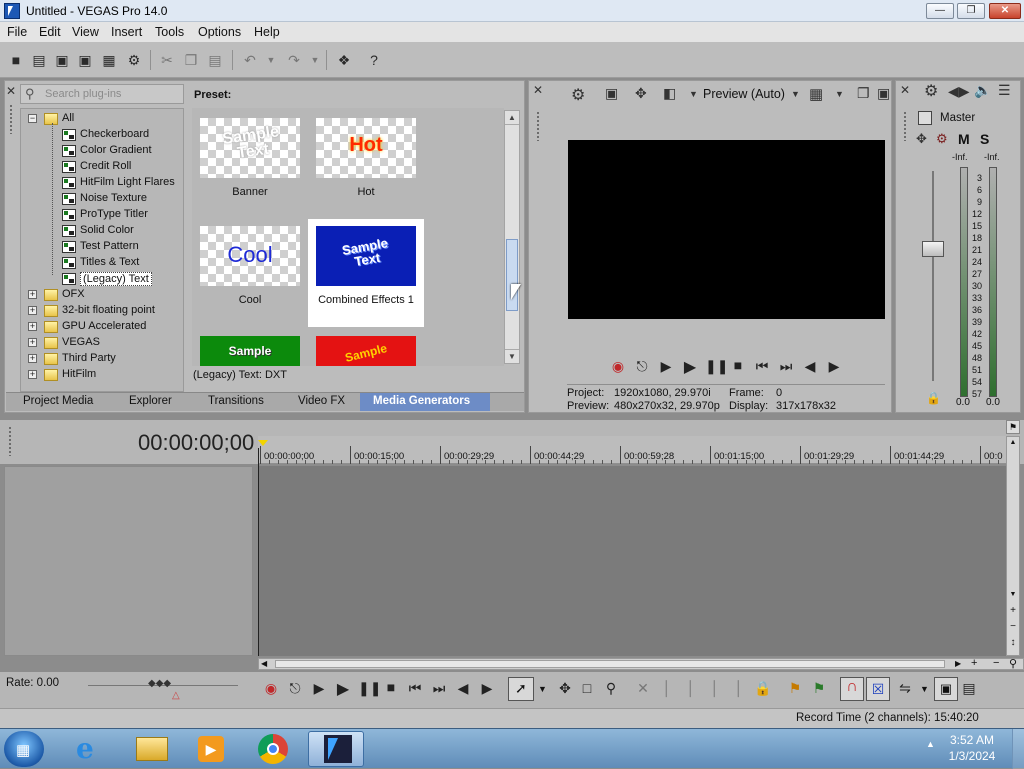  I want to click on tab-project-media: Project Media, so click(58, 401).